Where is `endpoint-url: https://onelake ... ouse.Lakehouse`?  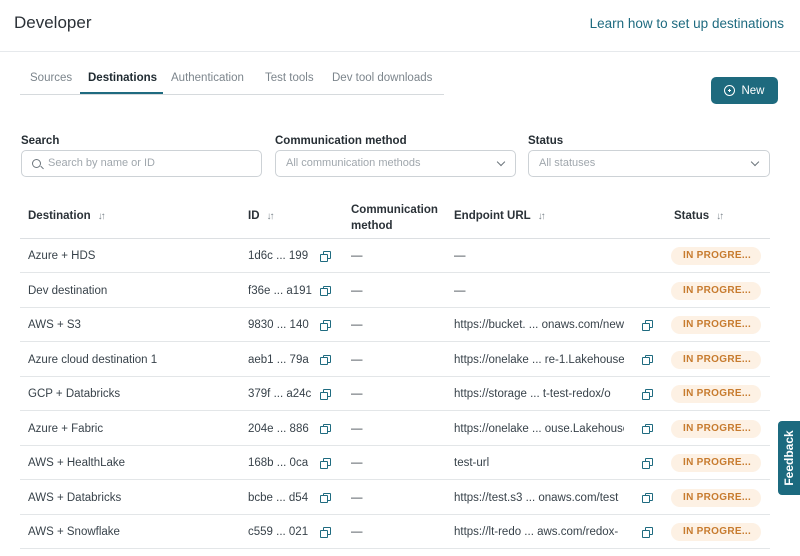
endpoint-url: https://onelake ... ouse.Lakehouse is located at coordinates (539, 428).